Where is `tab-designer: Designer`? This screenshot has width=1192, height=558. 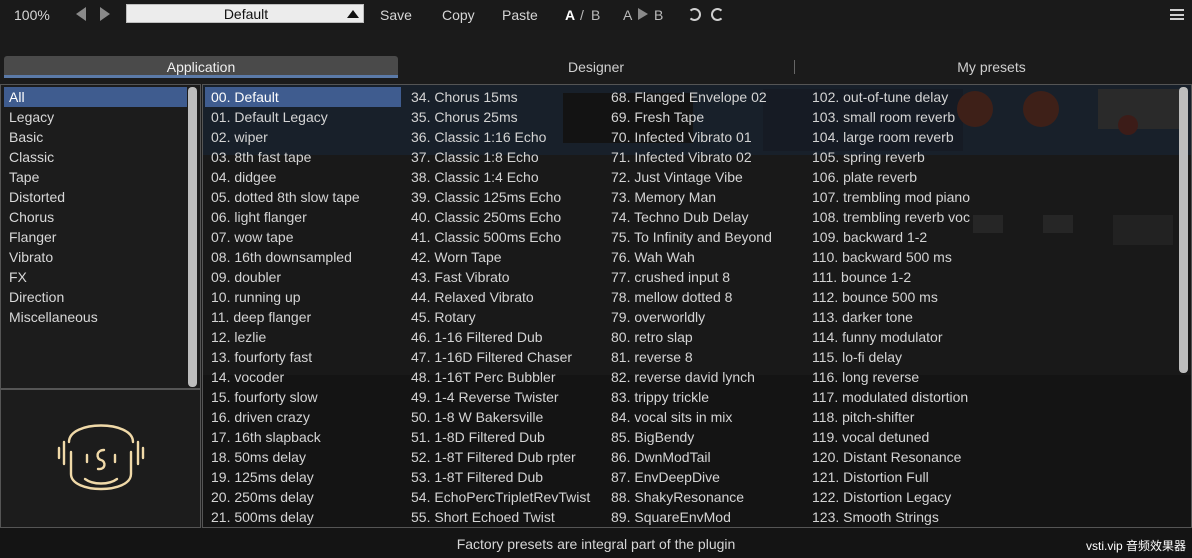
tab-designer: Designer is located at coordinates (596, 67).